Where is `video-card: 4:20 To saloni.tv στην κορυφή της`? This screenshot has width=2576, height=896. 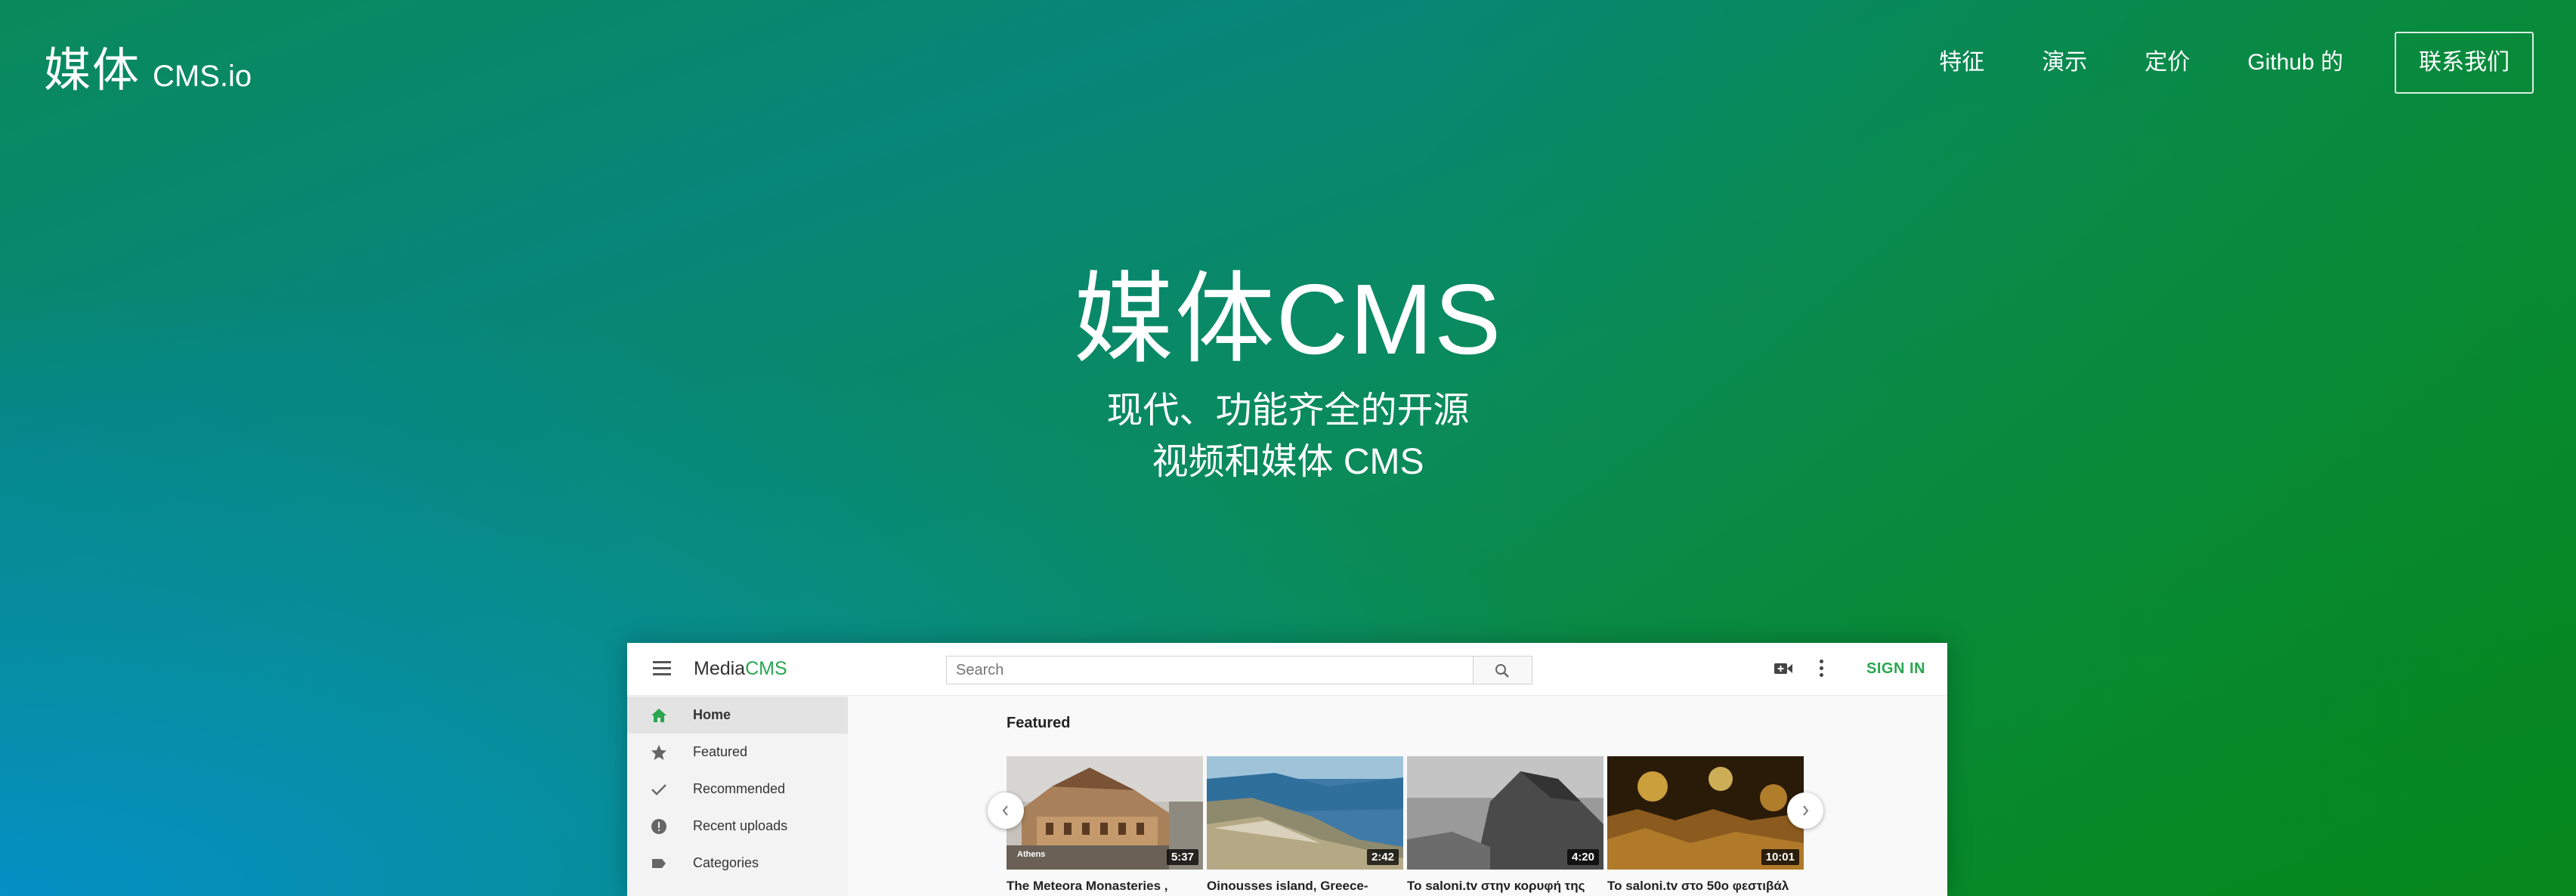 video-card: 4:20 To saloni.tv στην κορυφή της is located at coordinates (1505, 825).